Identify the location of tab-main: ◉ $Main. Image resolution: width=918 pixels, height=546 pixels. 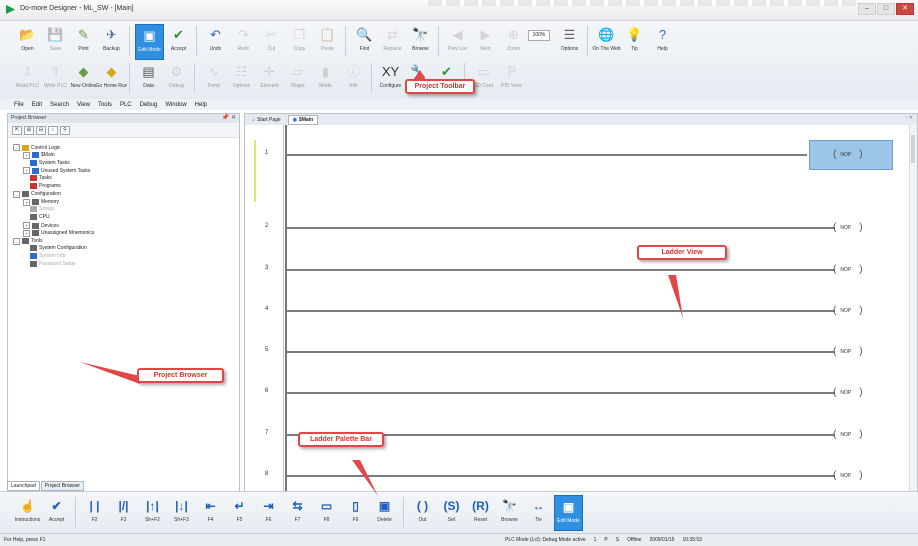
(303, 119).